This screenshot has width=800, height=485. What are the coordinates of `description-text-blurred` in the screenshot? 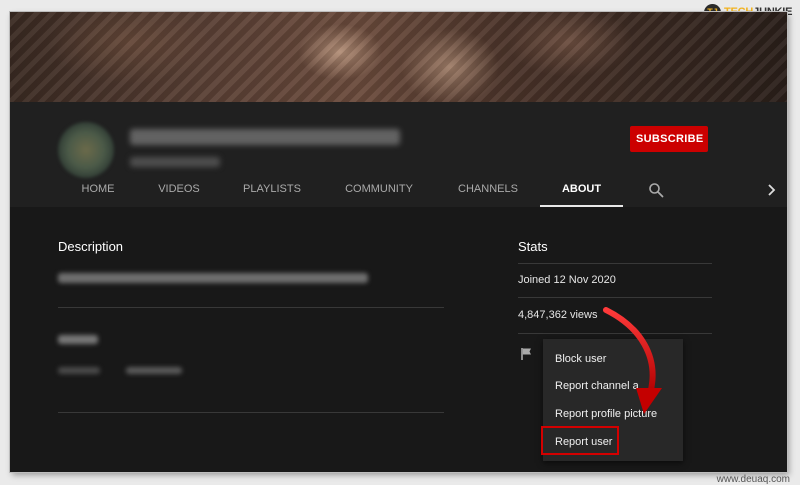 It's located at (213, 278).